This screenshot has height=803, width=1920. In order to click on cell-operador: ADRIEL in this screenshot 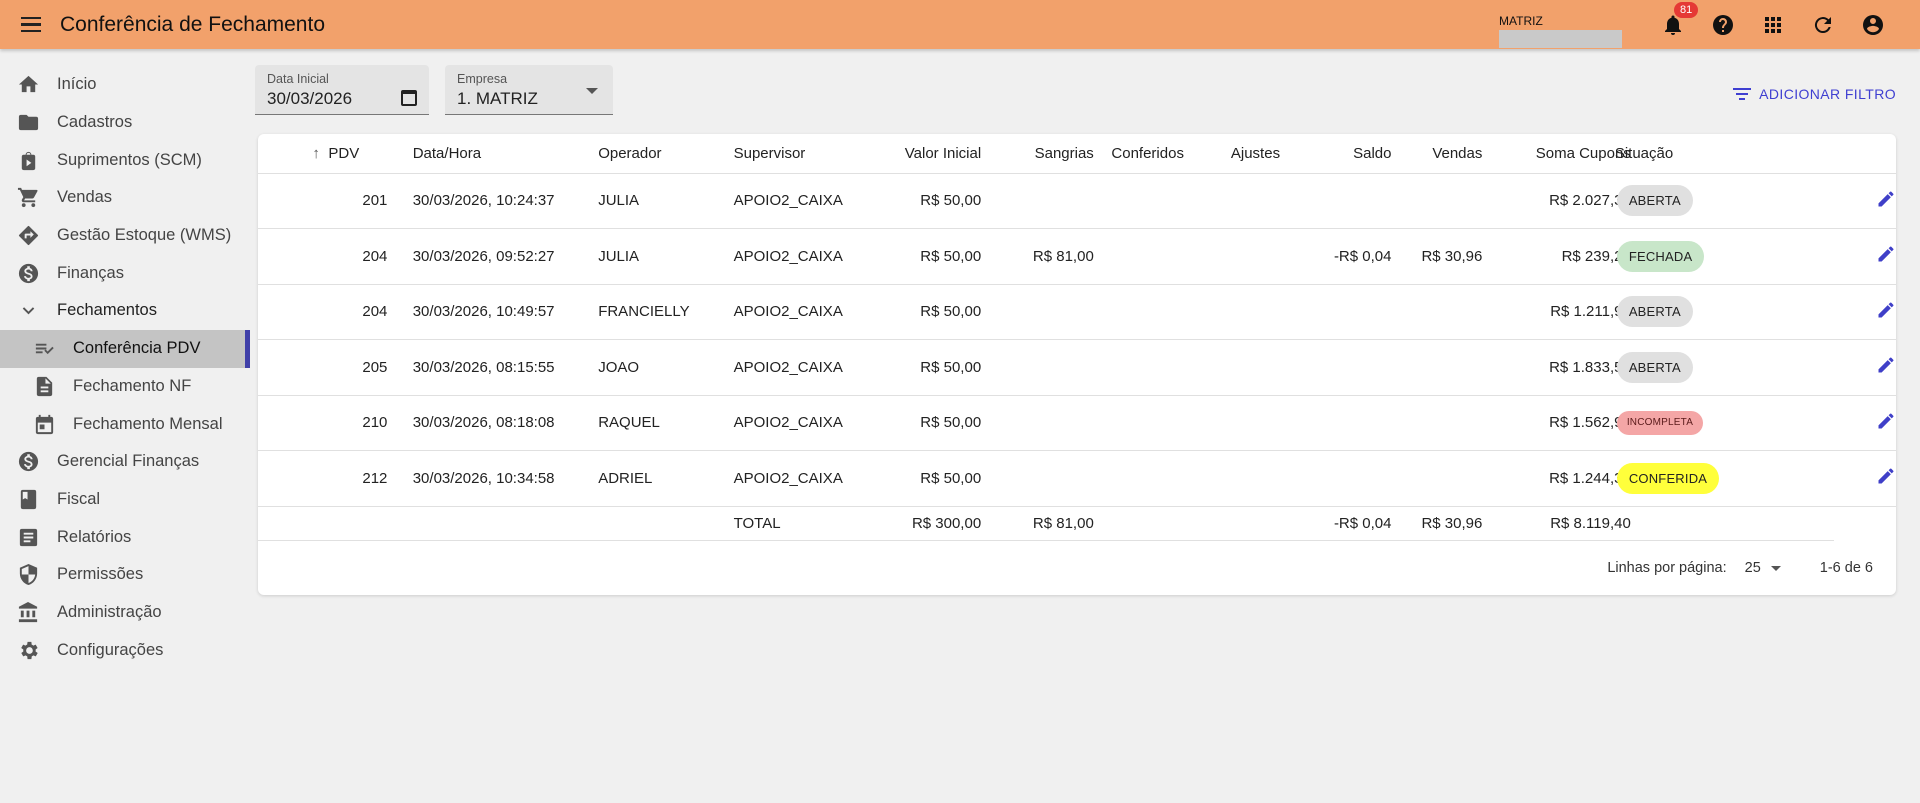, I will do `click(666, 478)`.